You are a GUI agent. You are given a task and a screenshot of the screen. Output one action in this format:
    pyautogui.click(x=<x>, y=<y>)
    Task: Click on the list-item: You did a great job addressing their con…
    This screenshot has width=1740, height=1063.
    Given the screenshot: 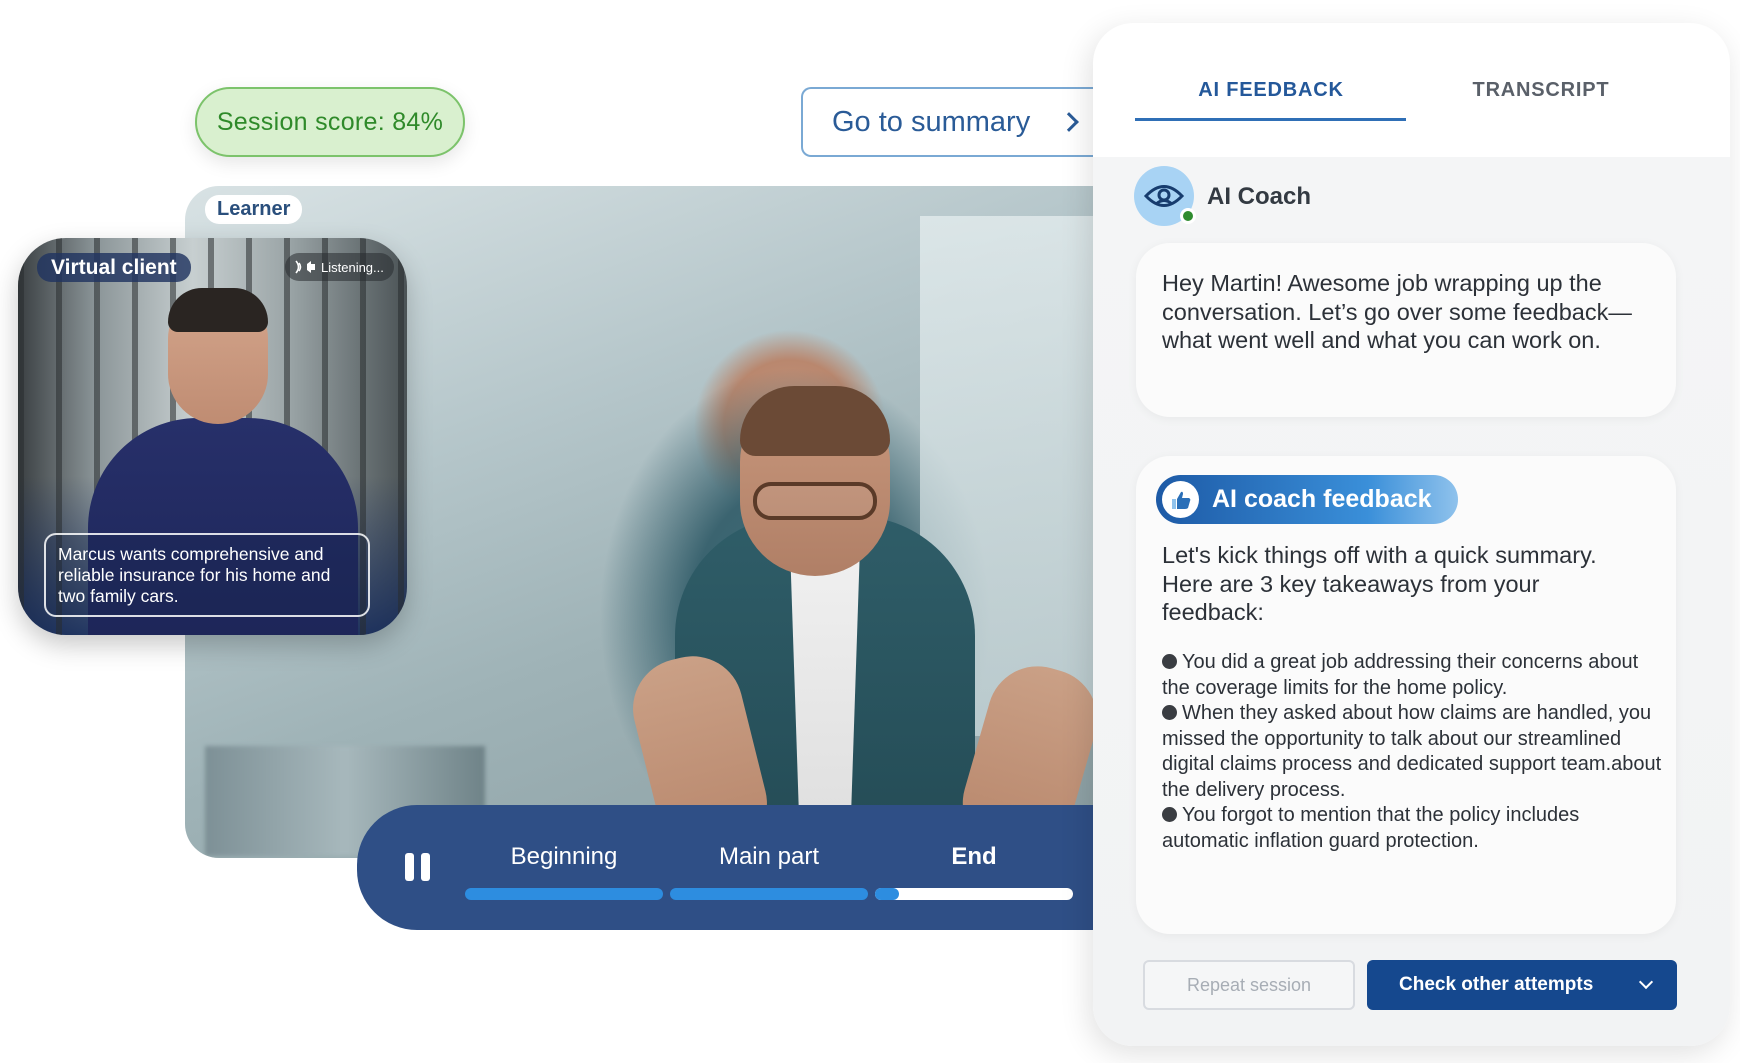 What is the action you would take?
    pyautogui.click(x=1412, y=675)
    